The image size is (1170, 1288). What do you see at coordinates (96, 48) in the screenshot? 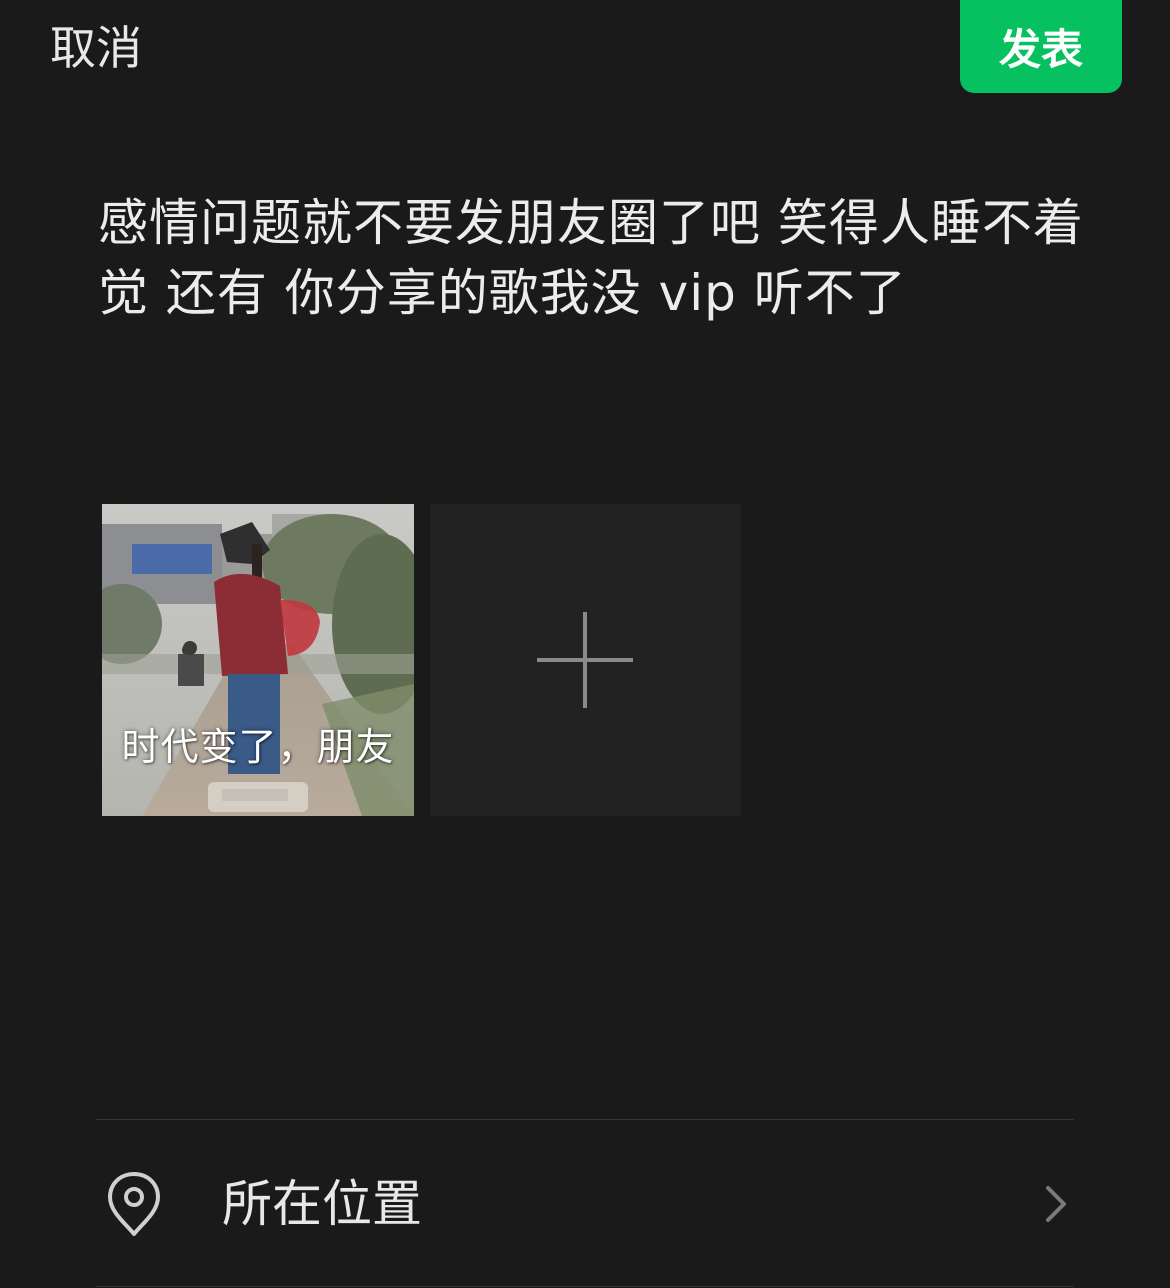
I see `cancel-button: 取消` at bounding box center [96, 48].